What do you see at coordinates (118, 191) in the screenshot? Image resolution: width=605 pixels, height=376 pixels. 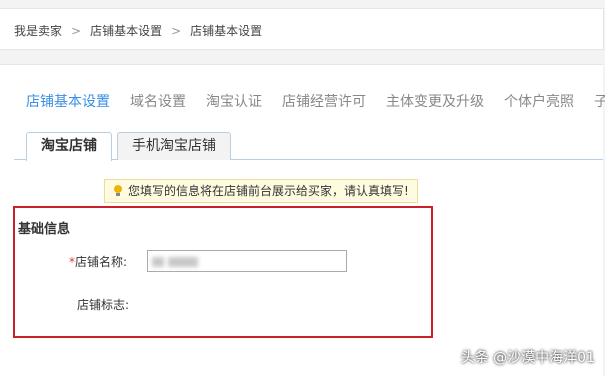 I see `lightbulb-icon` at bounding box center [118, 191].